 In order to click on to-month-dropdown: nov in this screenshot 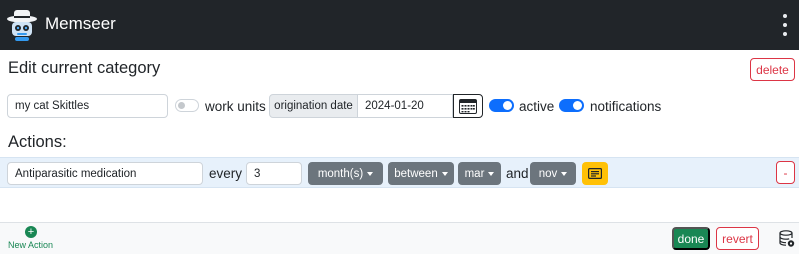, I will do `click(553, 173)`.